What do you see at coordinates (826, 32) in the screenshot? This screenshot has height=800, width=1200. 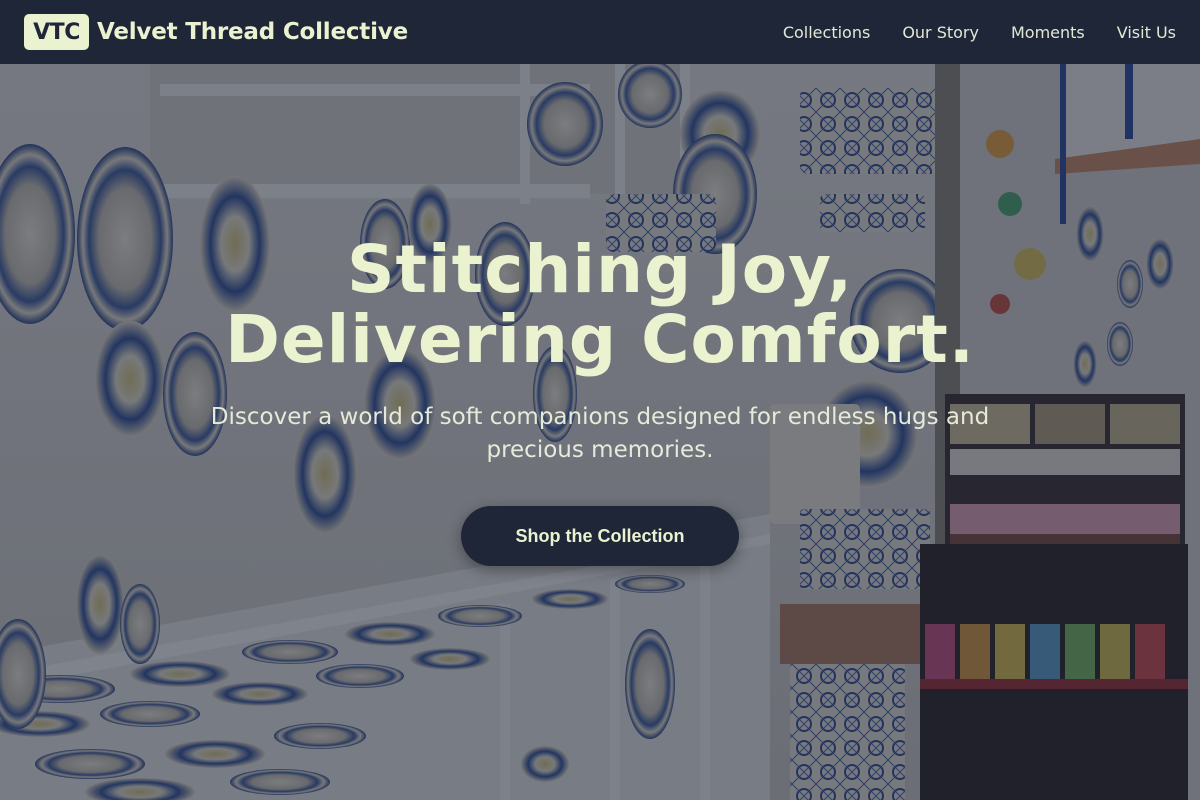 I see `nav-link-collections: Collections` at bounding box center [826, 32].